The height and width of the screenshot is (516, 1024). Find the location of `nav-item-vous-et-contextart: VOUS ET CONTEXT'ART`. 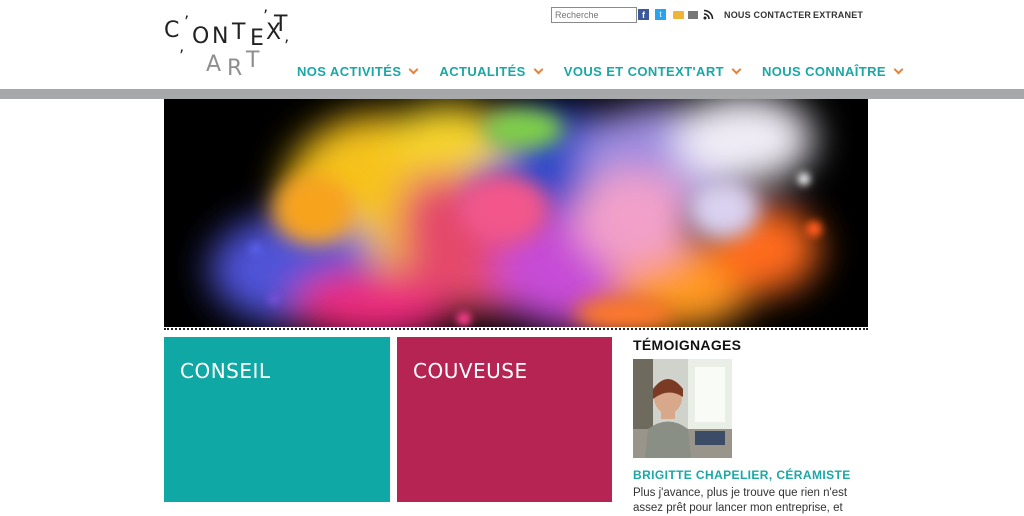

nav-item-vous-et-contextart: VOUS ET CONTEXT'ART is located at coordinates (652, 71).